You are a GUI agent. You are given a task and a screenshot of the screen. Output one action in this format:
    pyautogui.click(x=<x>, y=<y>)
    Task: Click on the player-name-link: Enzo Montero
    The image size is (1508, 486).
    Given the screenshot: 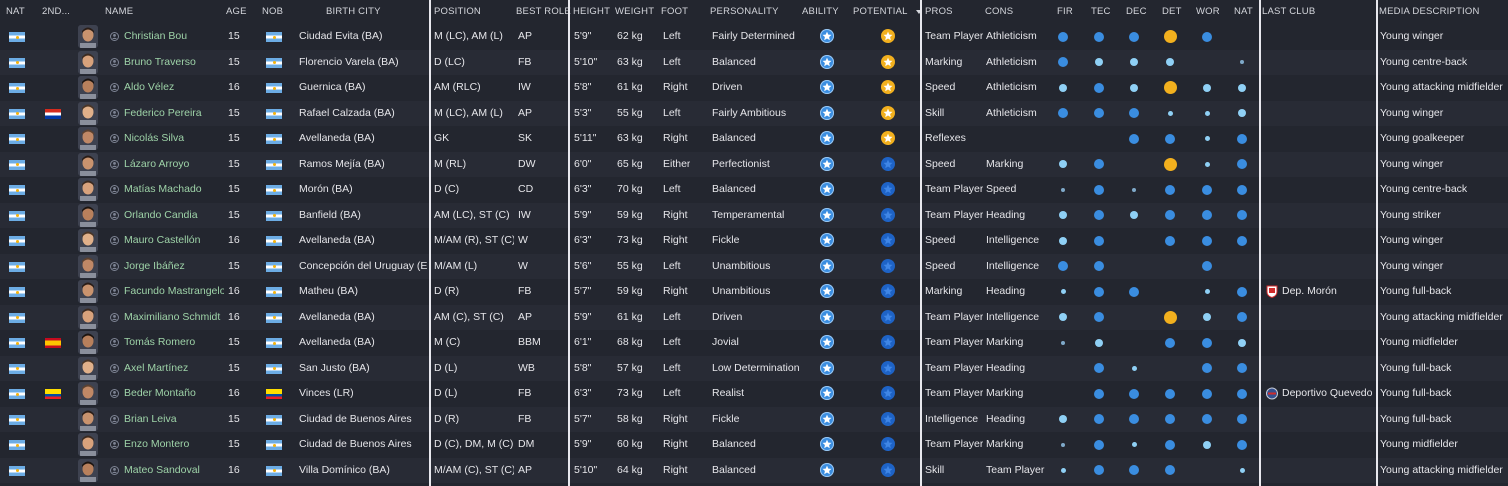 What is the action you would take?
    pyautogui.click(x=174, y=445)
    